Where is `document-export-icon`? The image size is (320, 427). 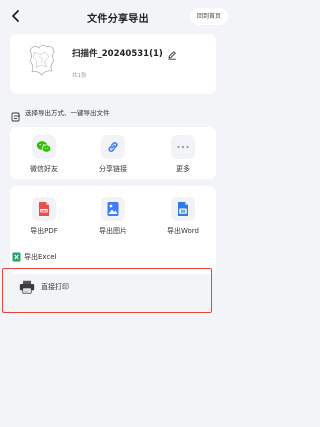
document-export-icon is located at coordinates (16, 114).